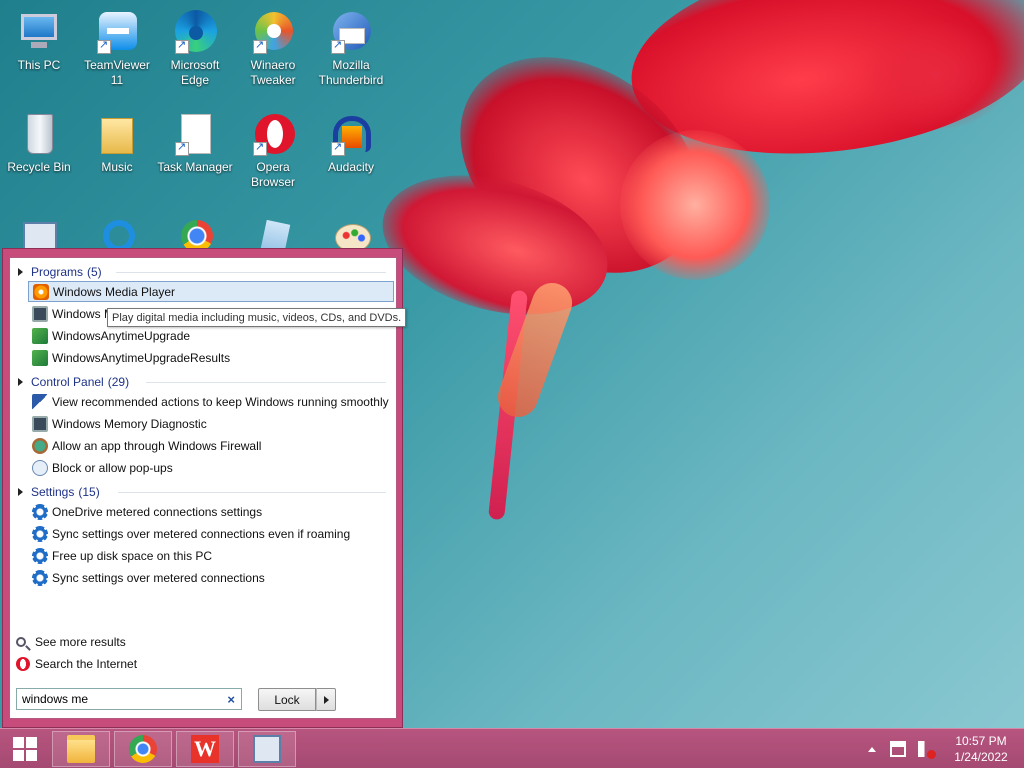  Describe the element at coordinates (195, 32) in the screenshot. I see `edge-icon` at that location.